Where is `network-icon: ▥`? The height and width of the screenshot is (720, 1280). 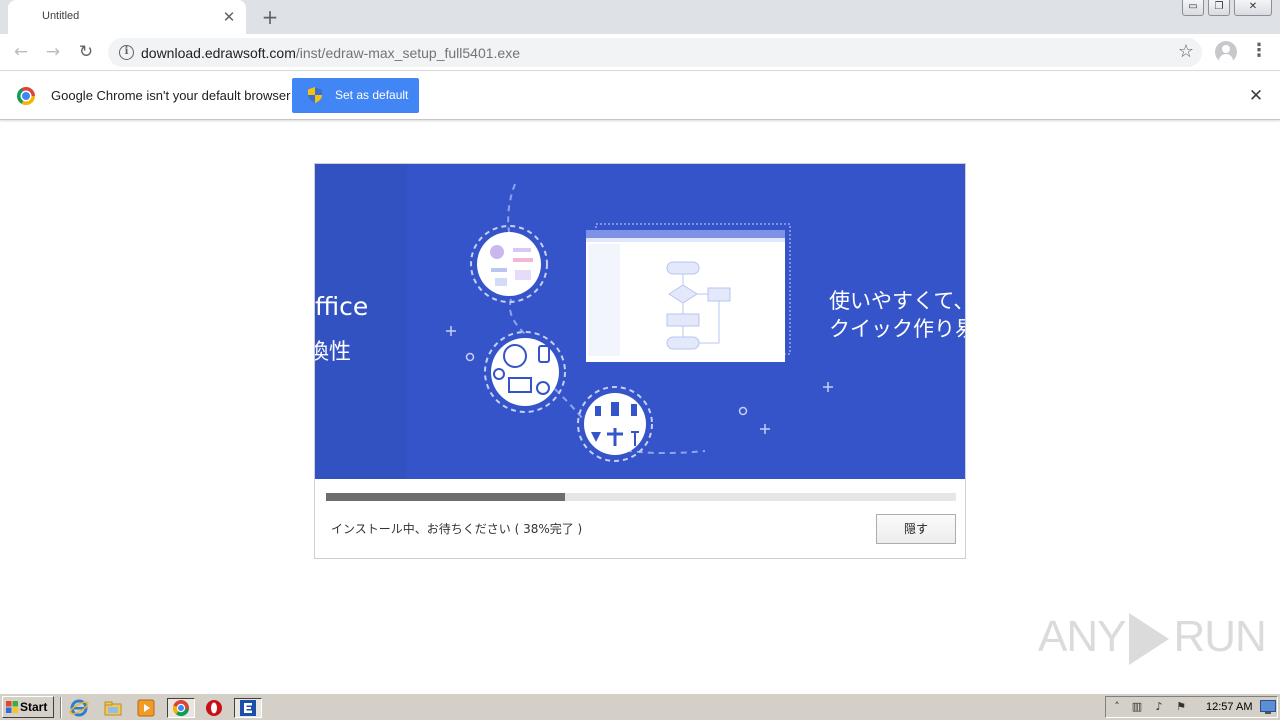 network-icon: ▥ is located at coordinates (1137, 707).